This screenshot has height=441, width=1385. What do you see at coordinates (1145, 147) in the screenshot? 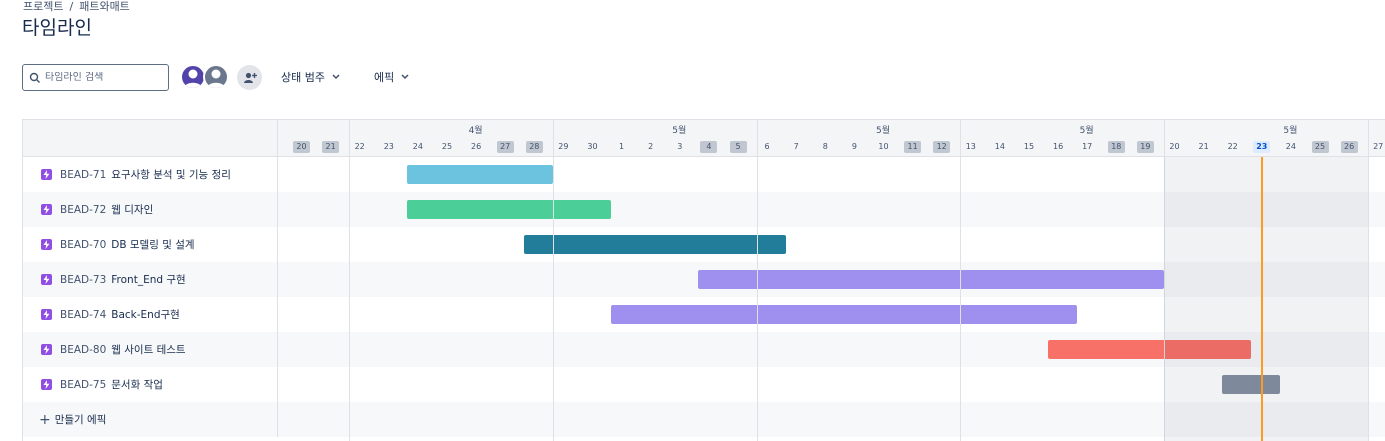
I see `day-label: 19` at bounding box center [1145, 147].